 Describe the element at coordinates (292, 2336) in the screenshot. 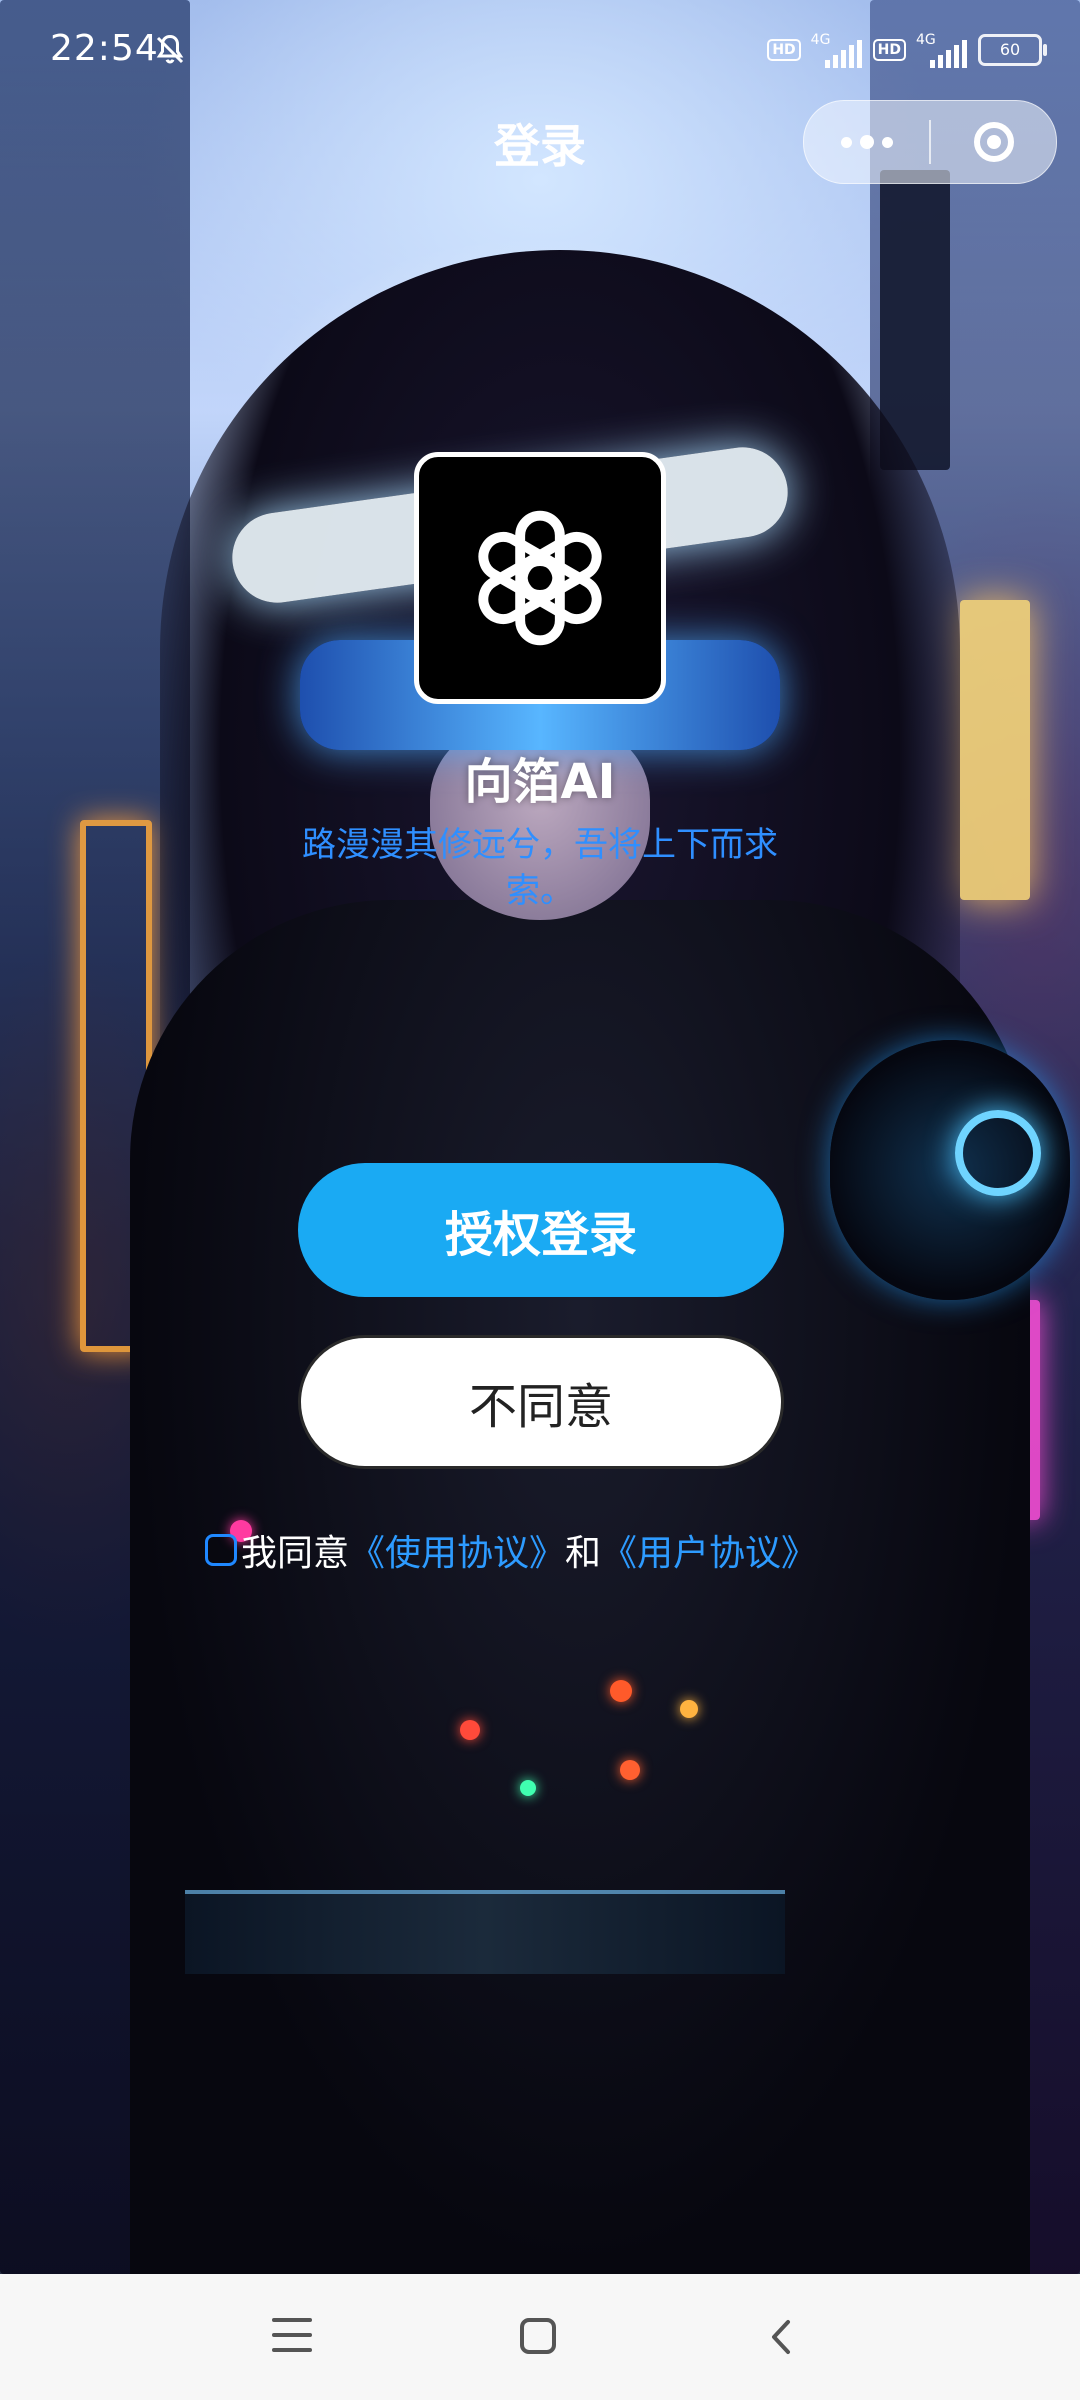

I see `menu-icon` at that location.